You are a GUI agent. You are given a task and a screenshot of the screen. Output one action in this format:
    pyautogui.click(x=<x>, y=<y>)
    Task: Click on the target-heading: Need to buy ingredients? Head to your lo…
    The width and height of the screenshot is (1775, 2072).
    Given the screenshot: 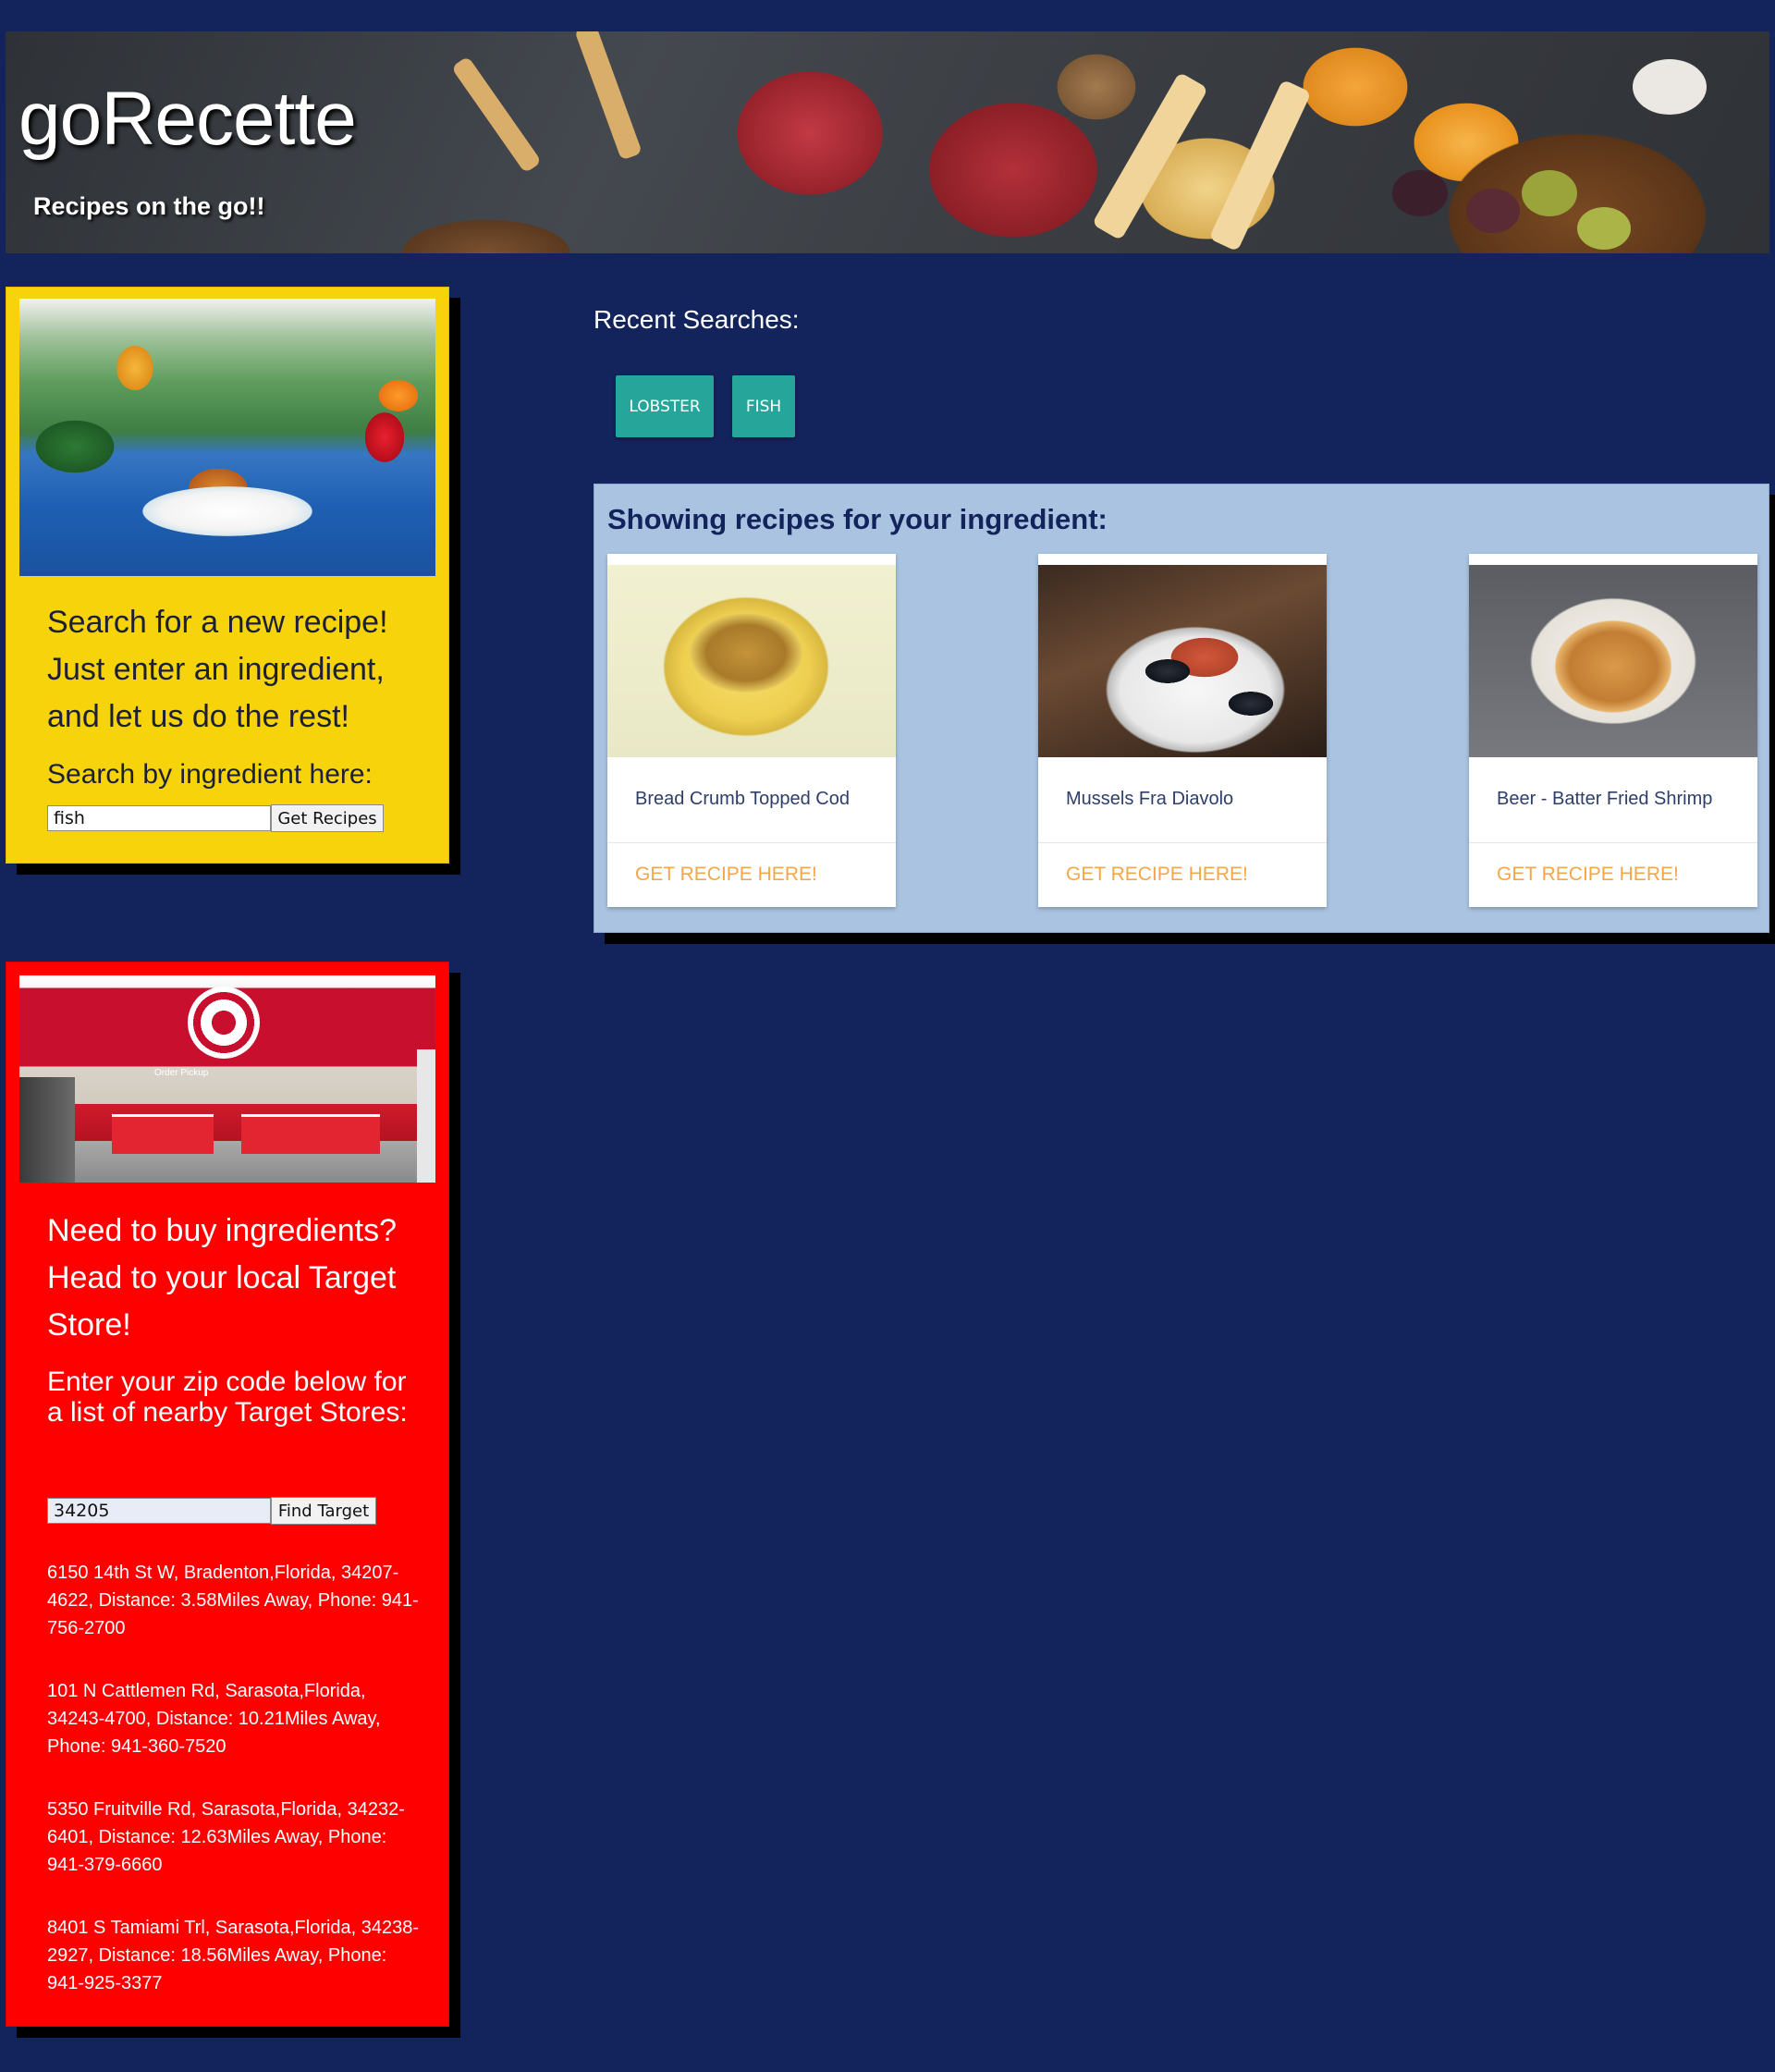 What is the action you would take?
    pyautogui.click(x=222, y=1278)
    